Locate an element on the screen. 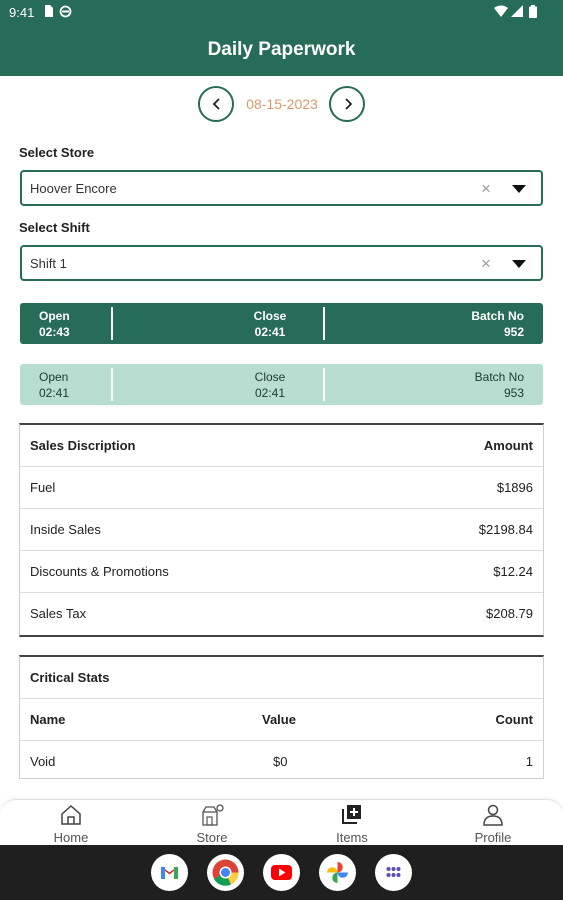 The width and height of the screenshot is (563, 900). table-row: Inside Sales $2198.84 is located at coordinates (281, 530).